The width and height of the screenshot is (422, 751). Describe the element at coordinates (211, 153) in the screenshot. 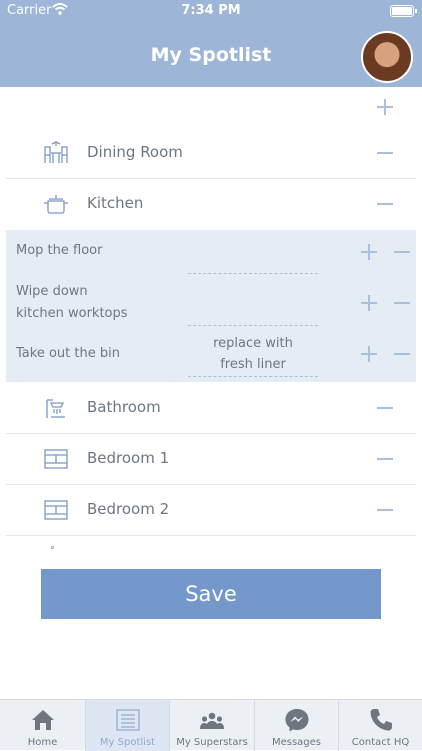

I see `room-row-dining-room: Dining Room` at that location.